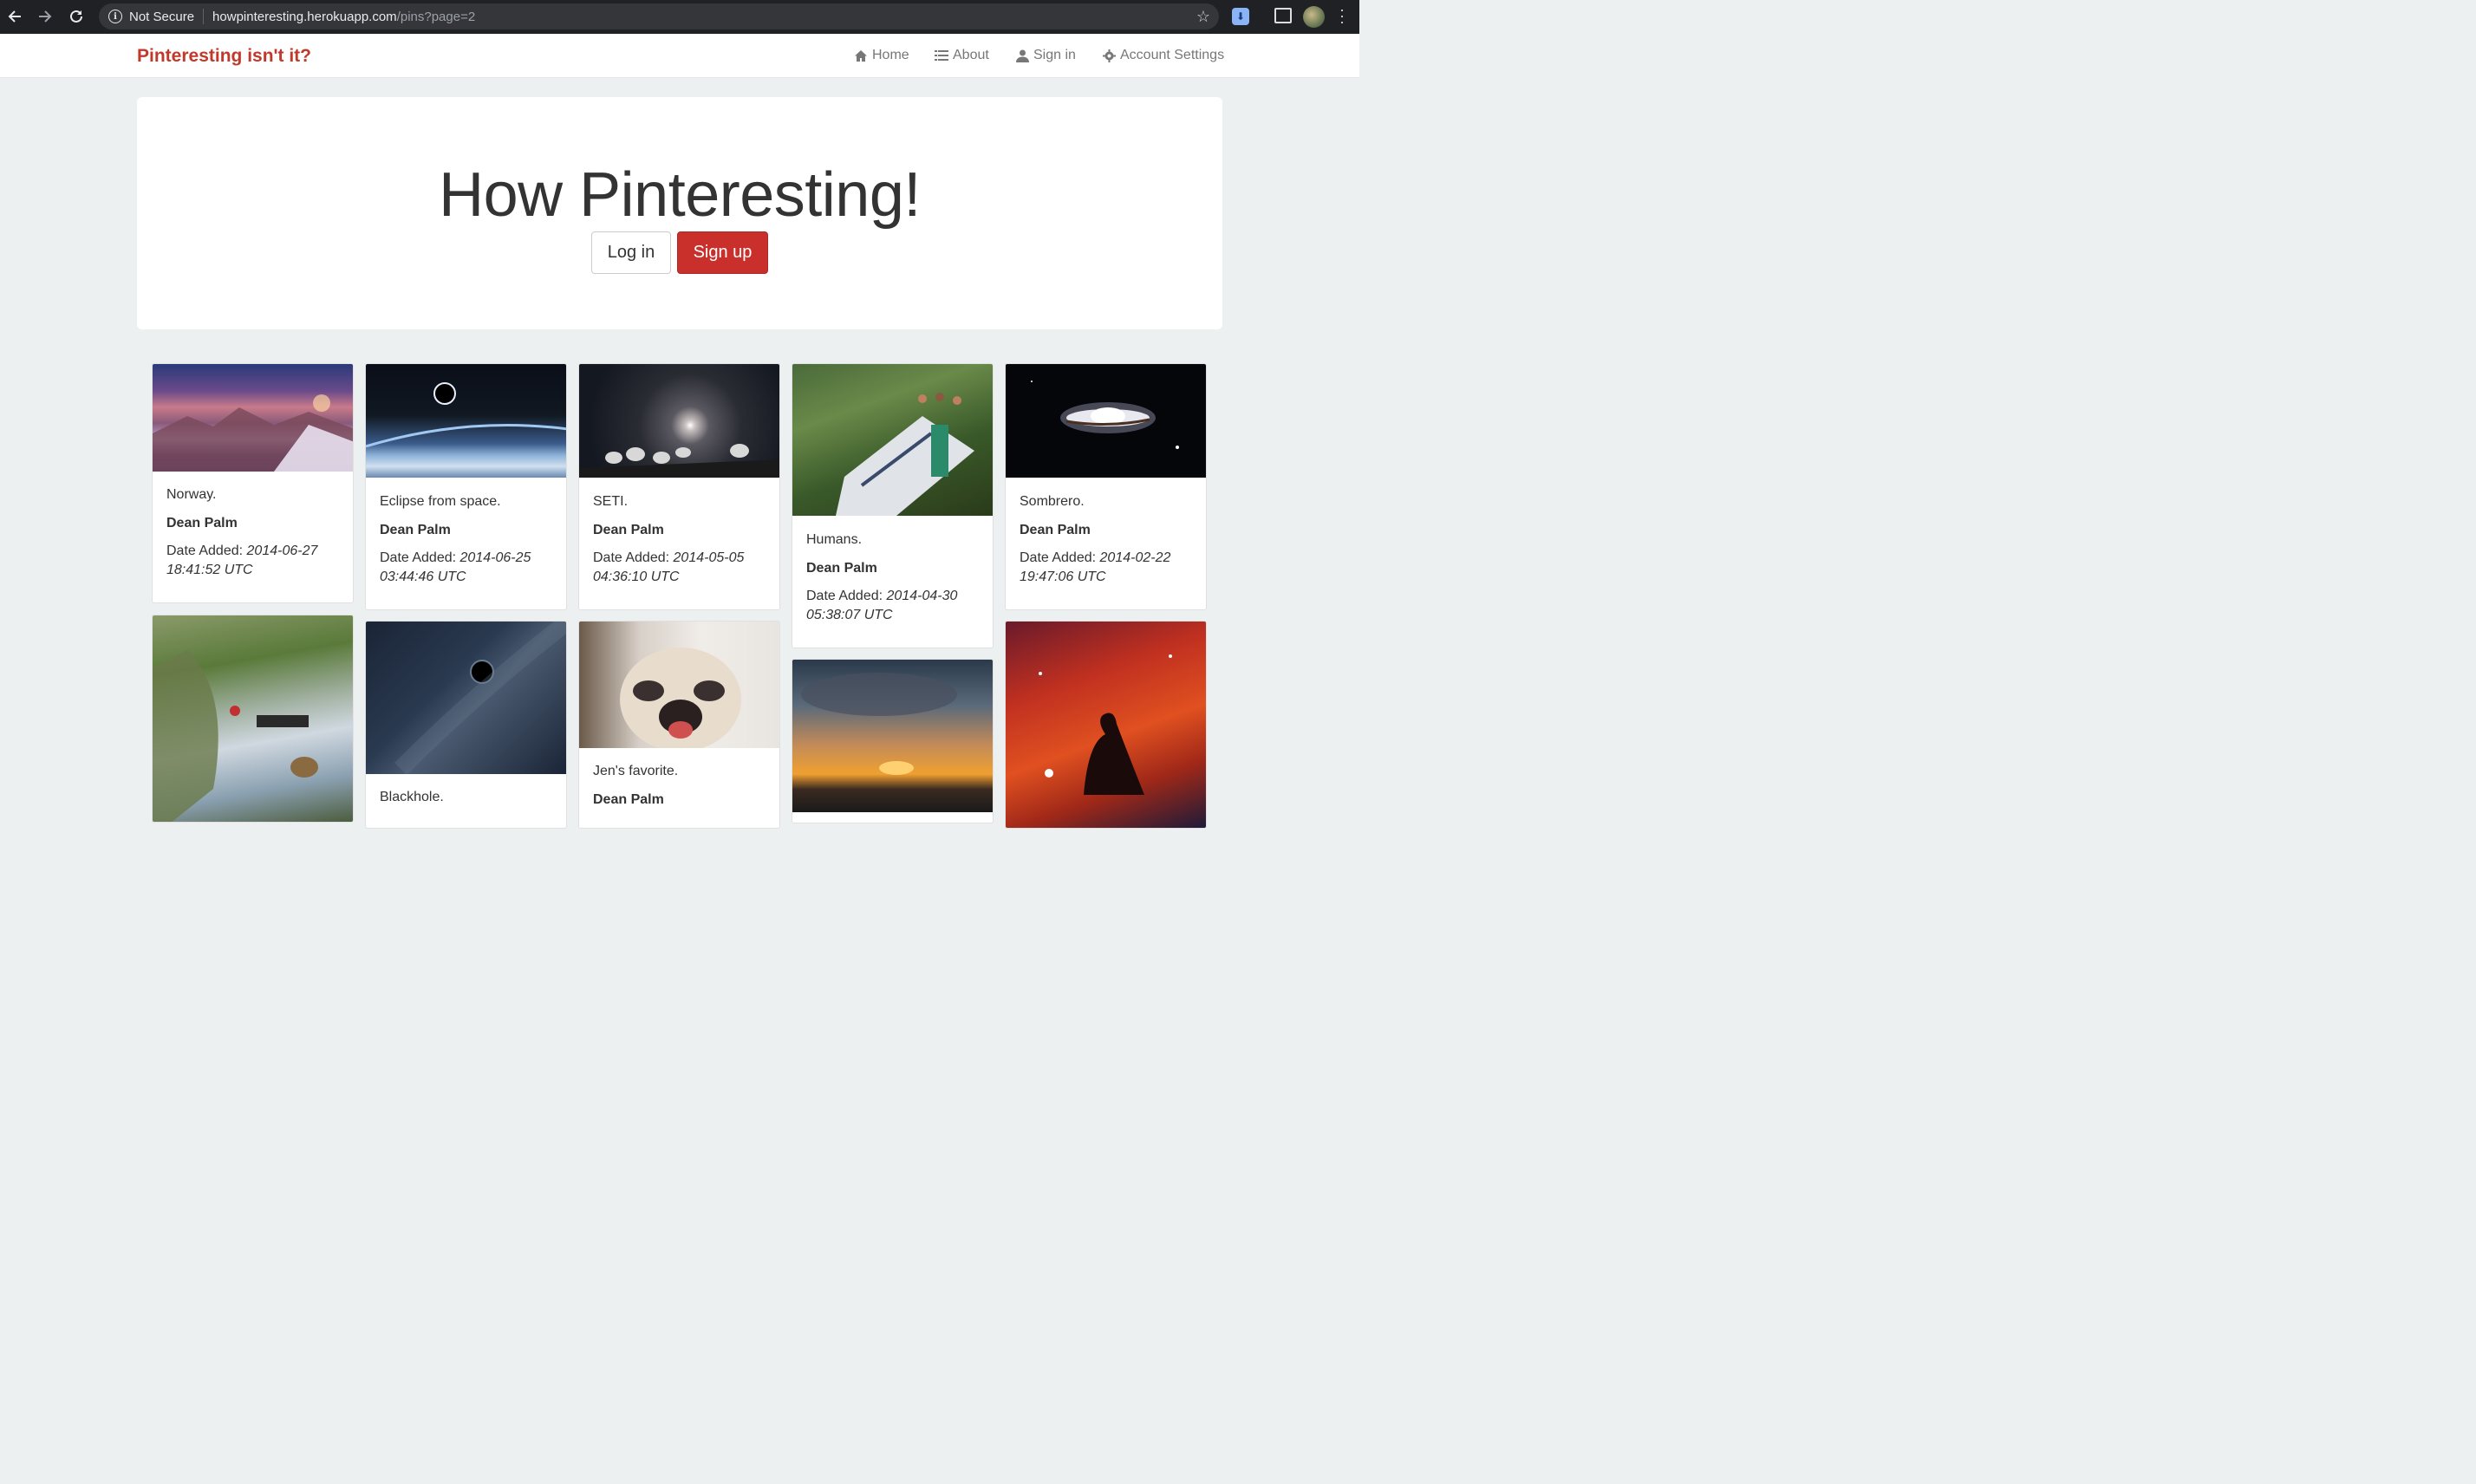 The image size is (2476, 1484). I want to click on brand-link: Pinteresting isn't it?, so click(224, 56).